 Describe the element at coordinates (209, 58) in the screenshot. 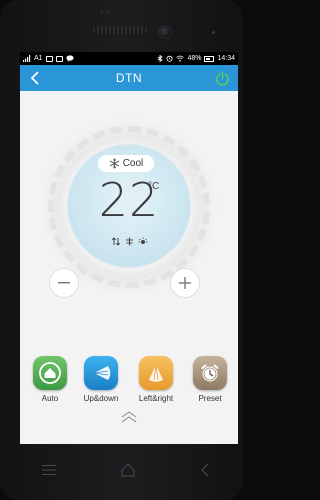

I see `battery-icon` at that location.